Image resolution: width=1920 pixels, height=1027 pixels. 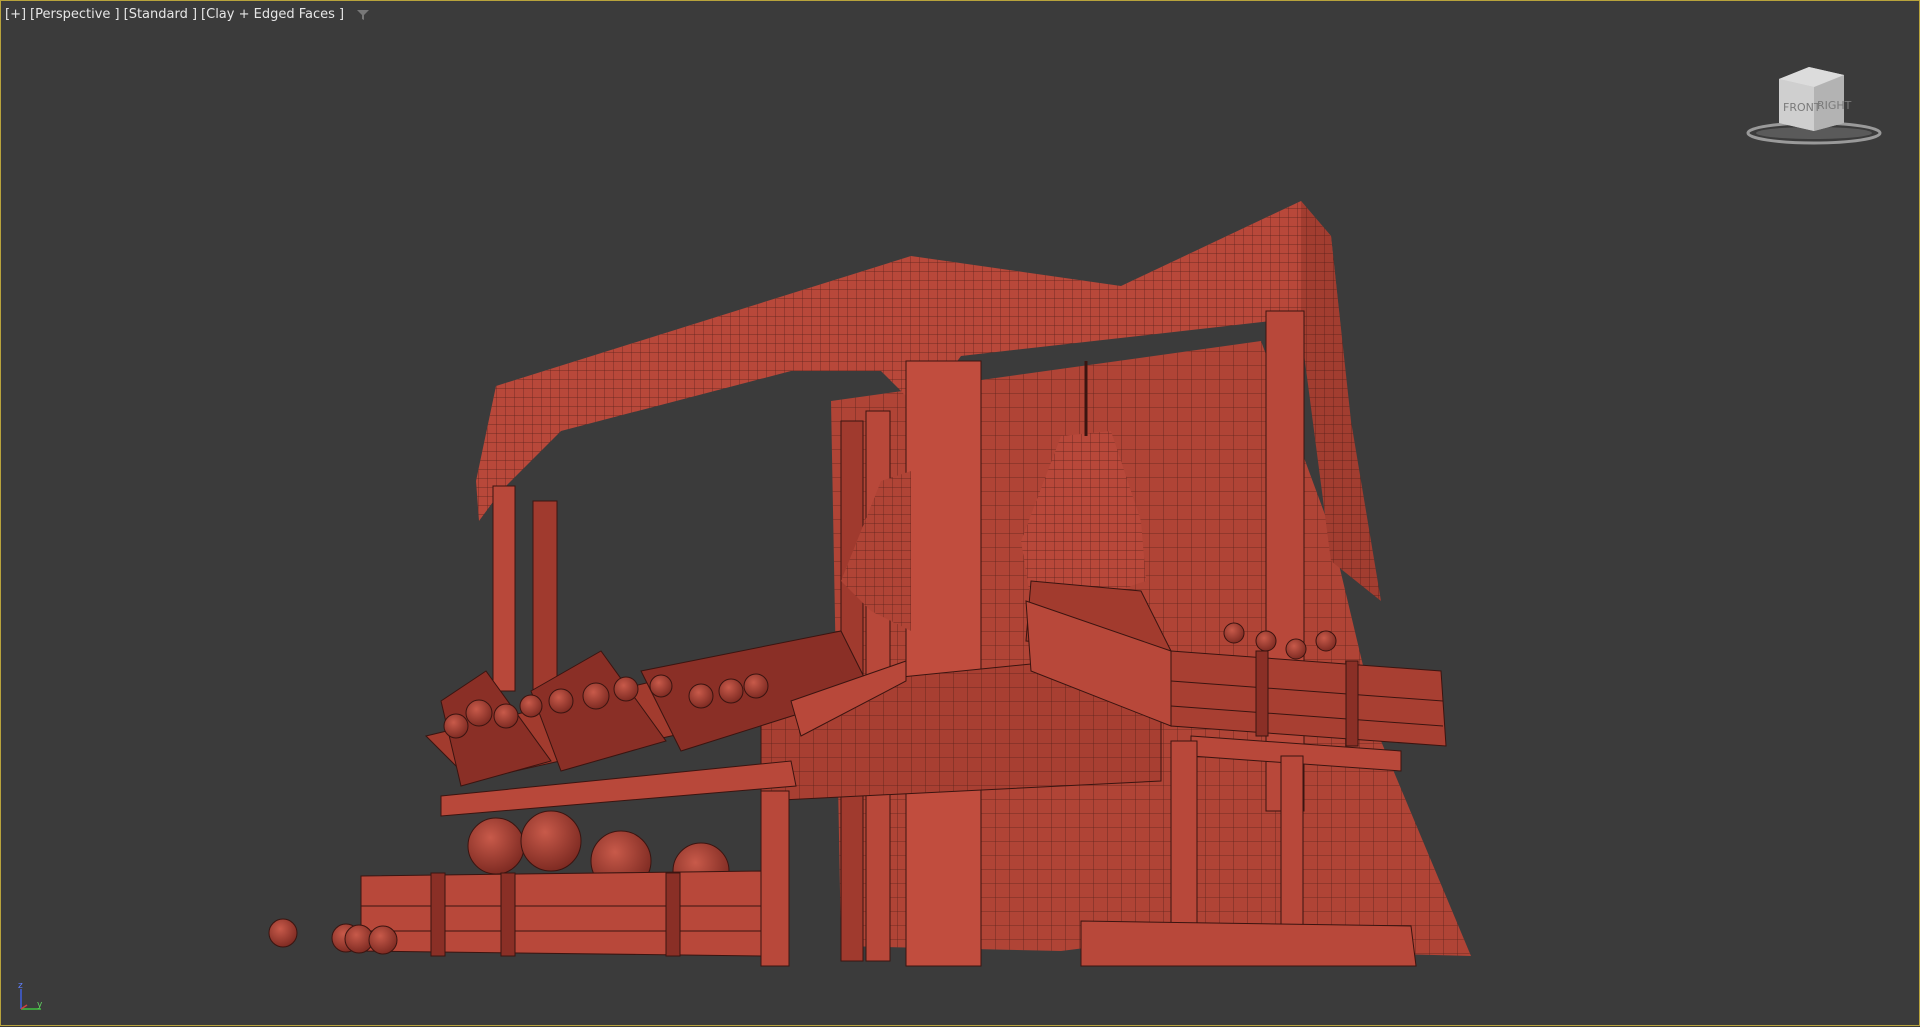 What do you see at coordinates (363, 15) in the screenshot?
I see `funnel-icon` at bounding box center [363, 15].